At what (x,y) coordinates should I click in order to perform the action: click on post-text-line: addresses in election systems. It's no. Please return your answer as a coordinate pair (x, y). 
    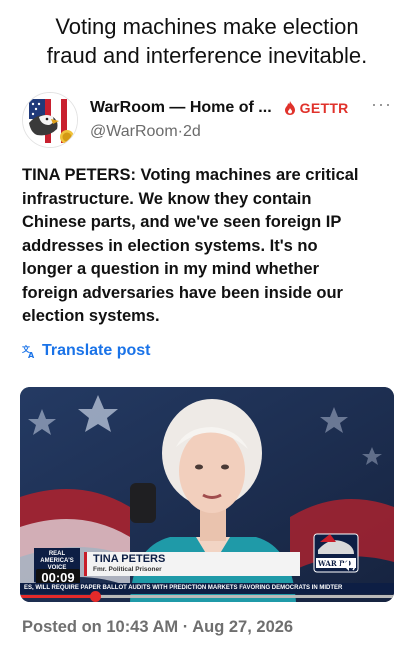
    Looking at the image, I should click on (170, 245).